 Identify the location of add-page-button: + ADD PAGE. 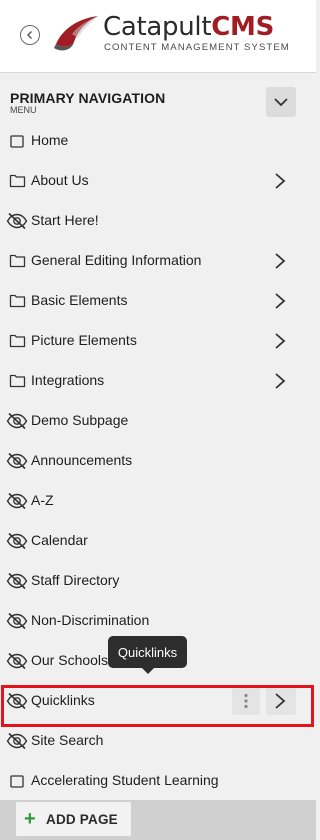
(73, 819).